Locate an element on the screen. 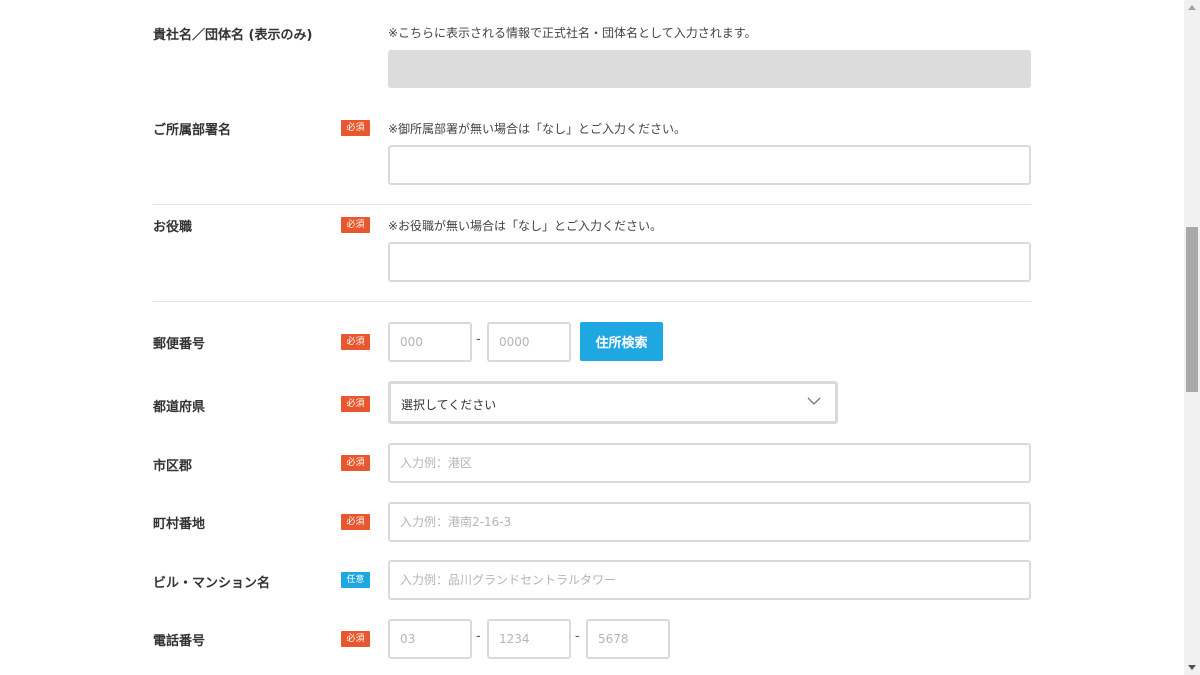 Image resolution: width=1200 pixels, height=675 pixels. position-row: お役職 必須 ※お役職が無い場合は「なし」とご入力ください。 is located at coordinates (592, 253).